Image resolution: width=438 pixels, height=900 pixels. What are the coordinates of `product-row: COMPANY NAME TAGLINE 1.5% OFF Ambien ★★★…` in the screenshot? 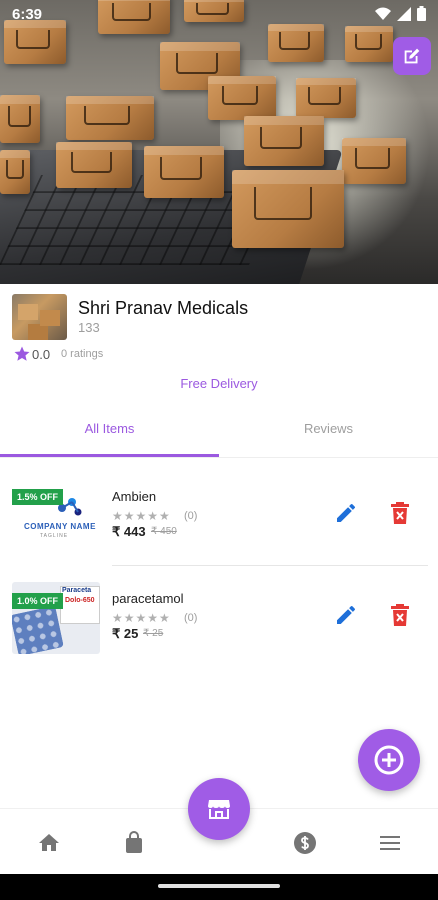 It's located at (219, 528).